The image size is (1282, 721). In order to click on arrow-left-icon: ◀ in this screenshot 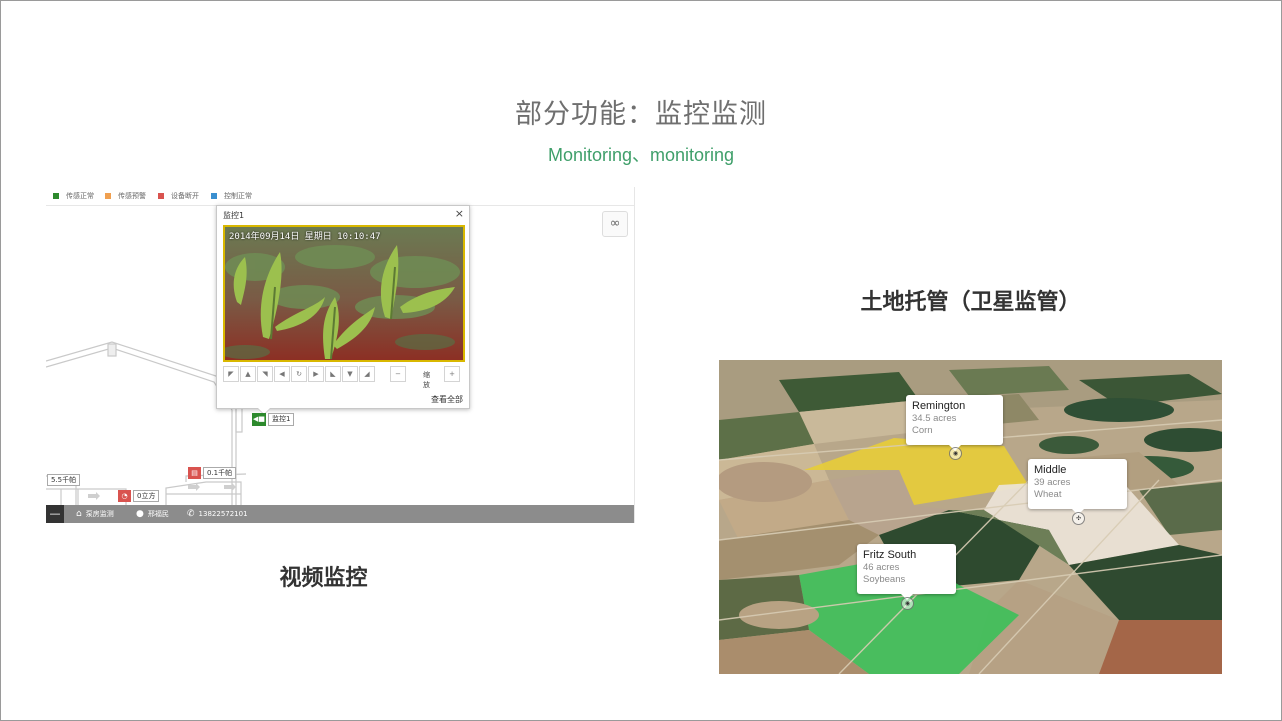, I will do `click(282, 374)`.